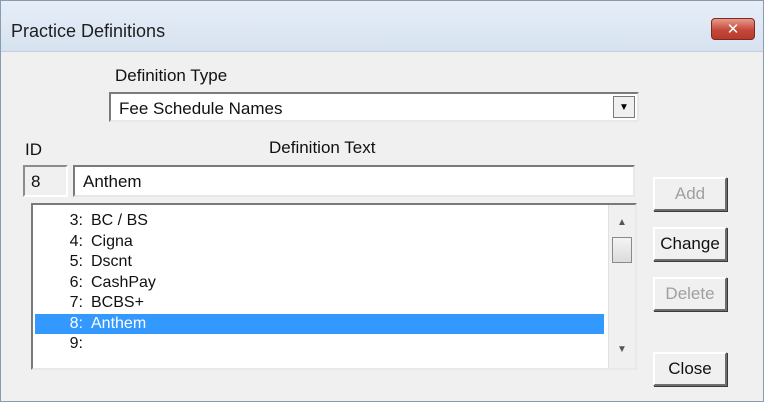  I want to click on definition-text-value: Anthem, so click(112, 181).